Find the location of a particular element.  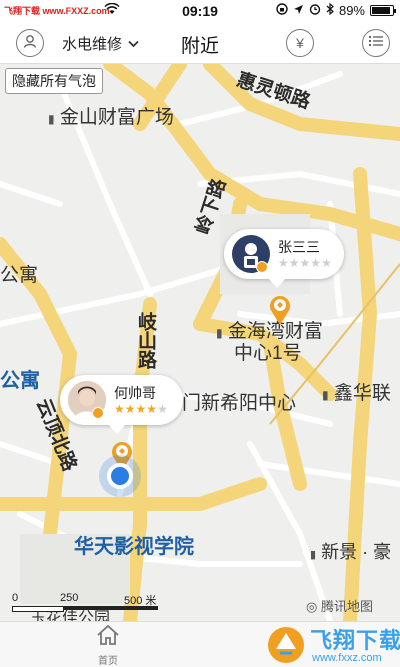

user-profile-button is located at coordinates (30, 43).